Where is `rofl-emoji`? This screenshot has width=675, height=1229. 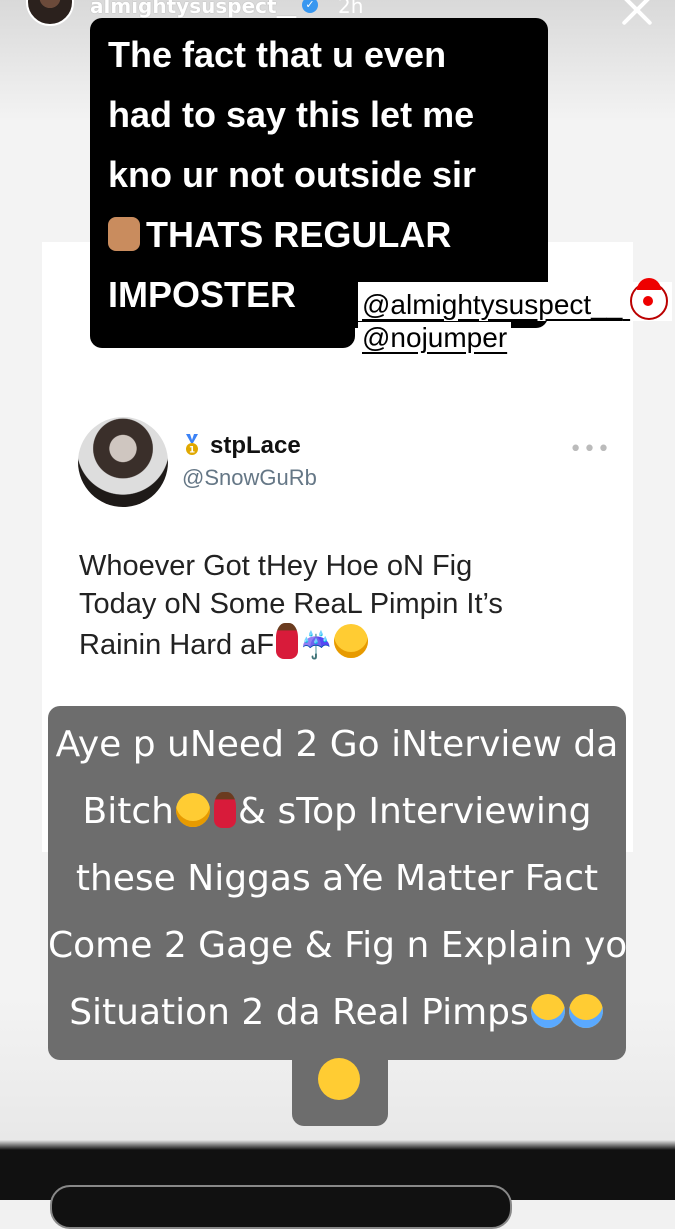
rofl-emoji is located at coordinates (192, 810).